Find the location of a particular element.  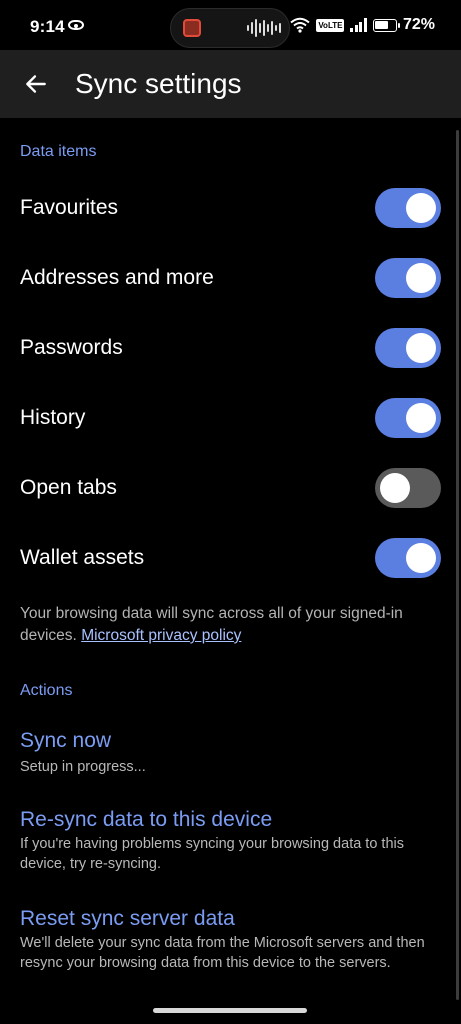

setting-label: History is located at coordinates (53, 417).